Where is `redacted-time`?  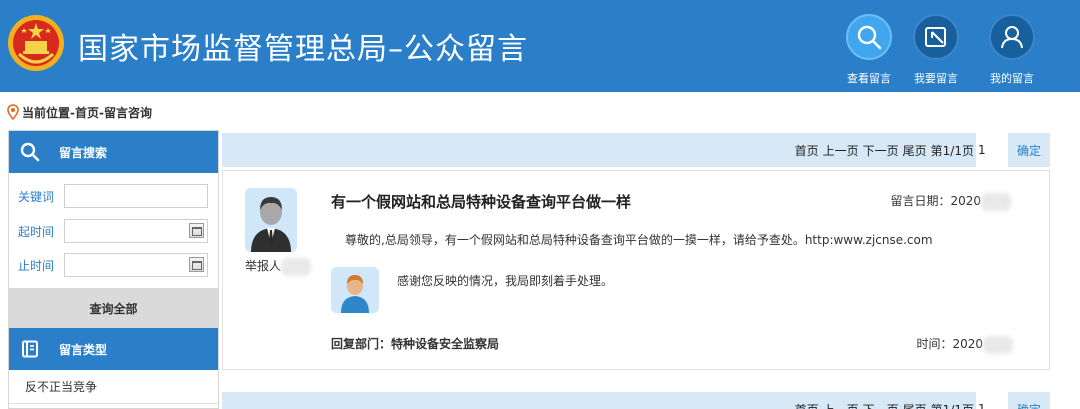 redacted-time is located at coordinates (998, 344).